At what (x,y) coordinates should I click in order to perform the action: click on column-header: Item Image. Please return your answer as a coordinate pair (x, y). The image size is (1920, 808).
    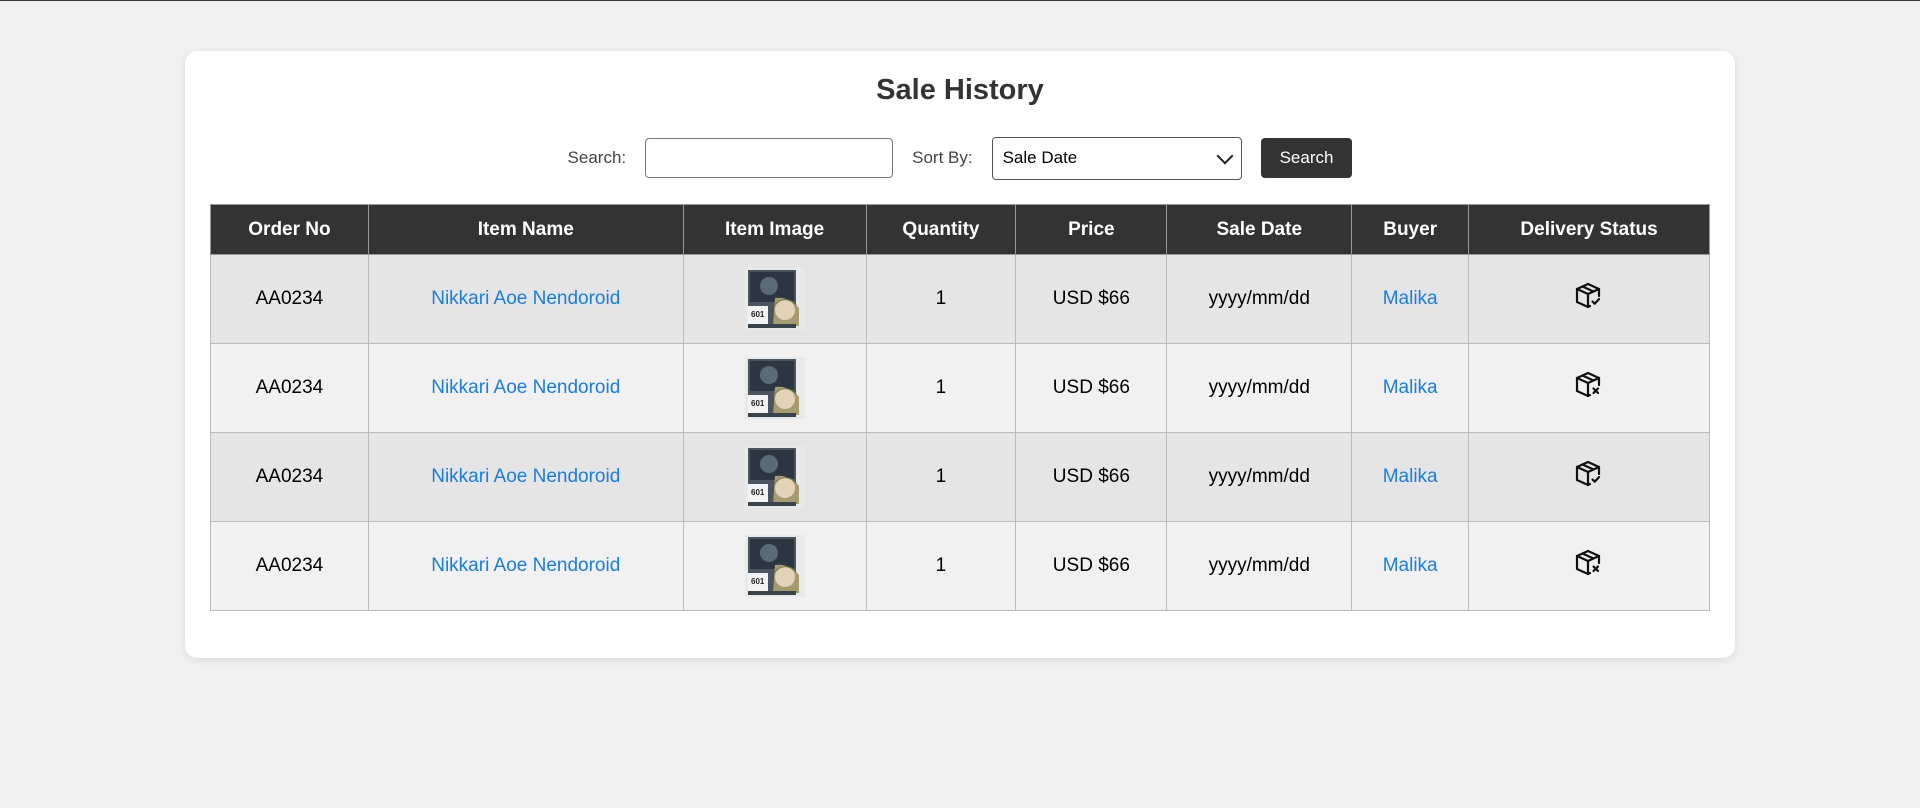
    Looking at the image, I should click on (774, 229).